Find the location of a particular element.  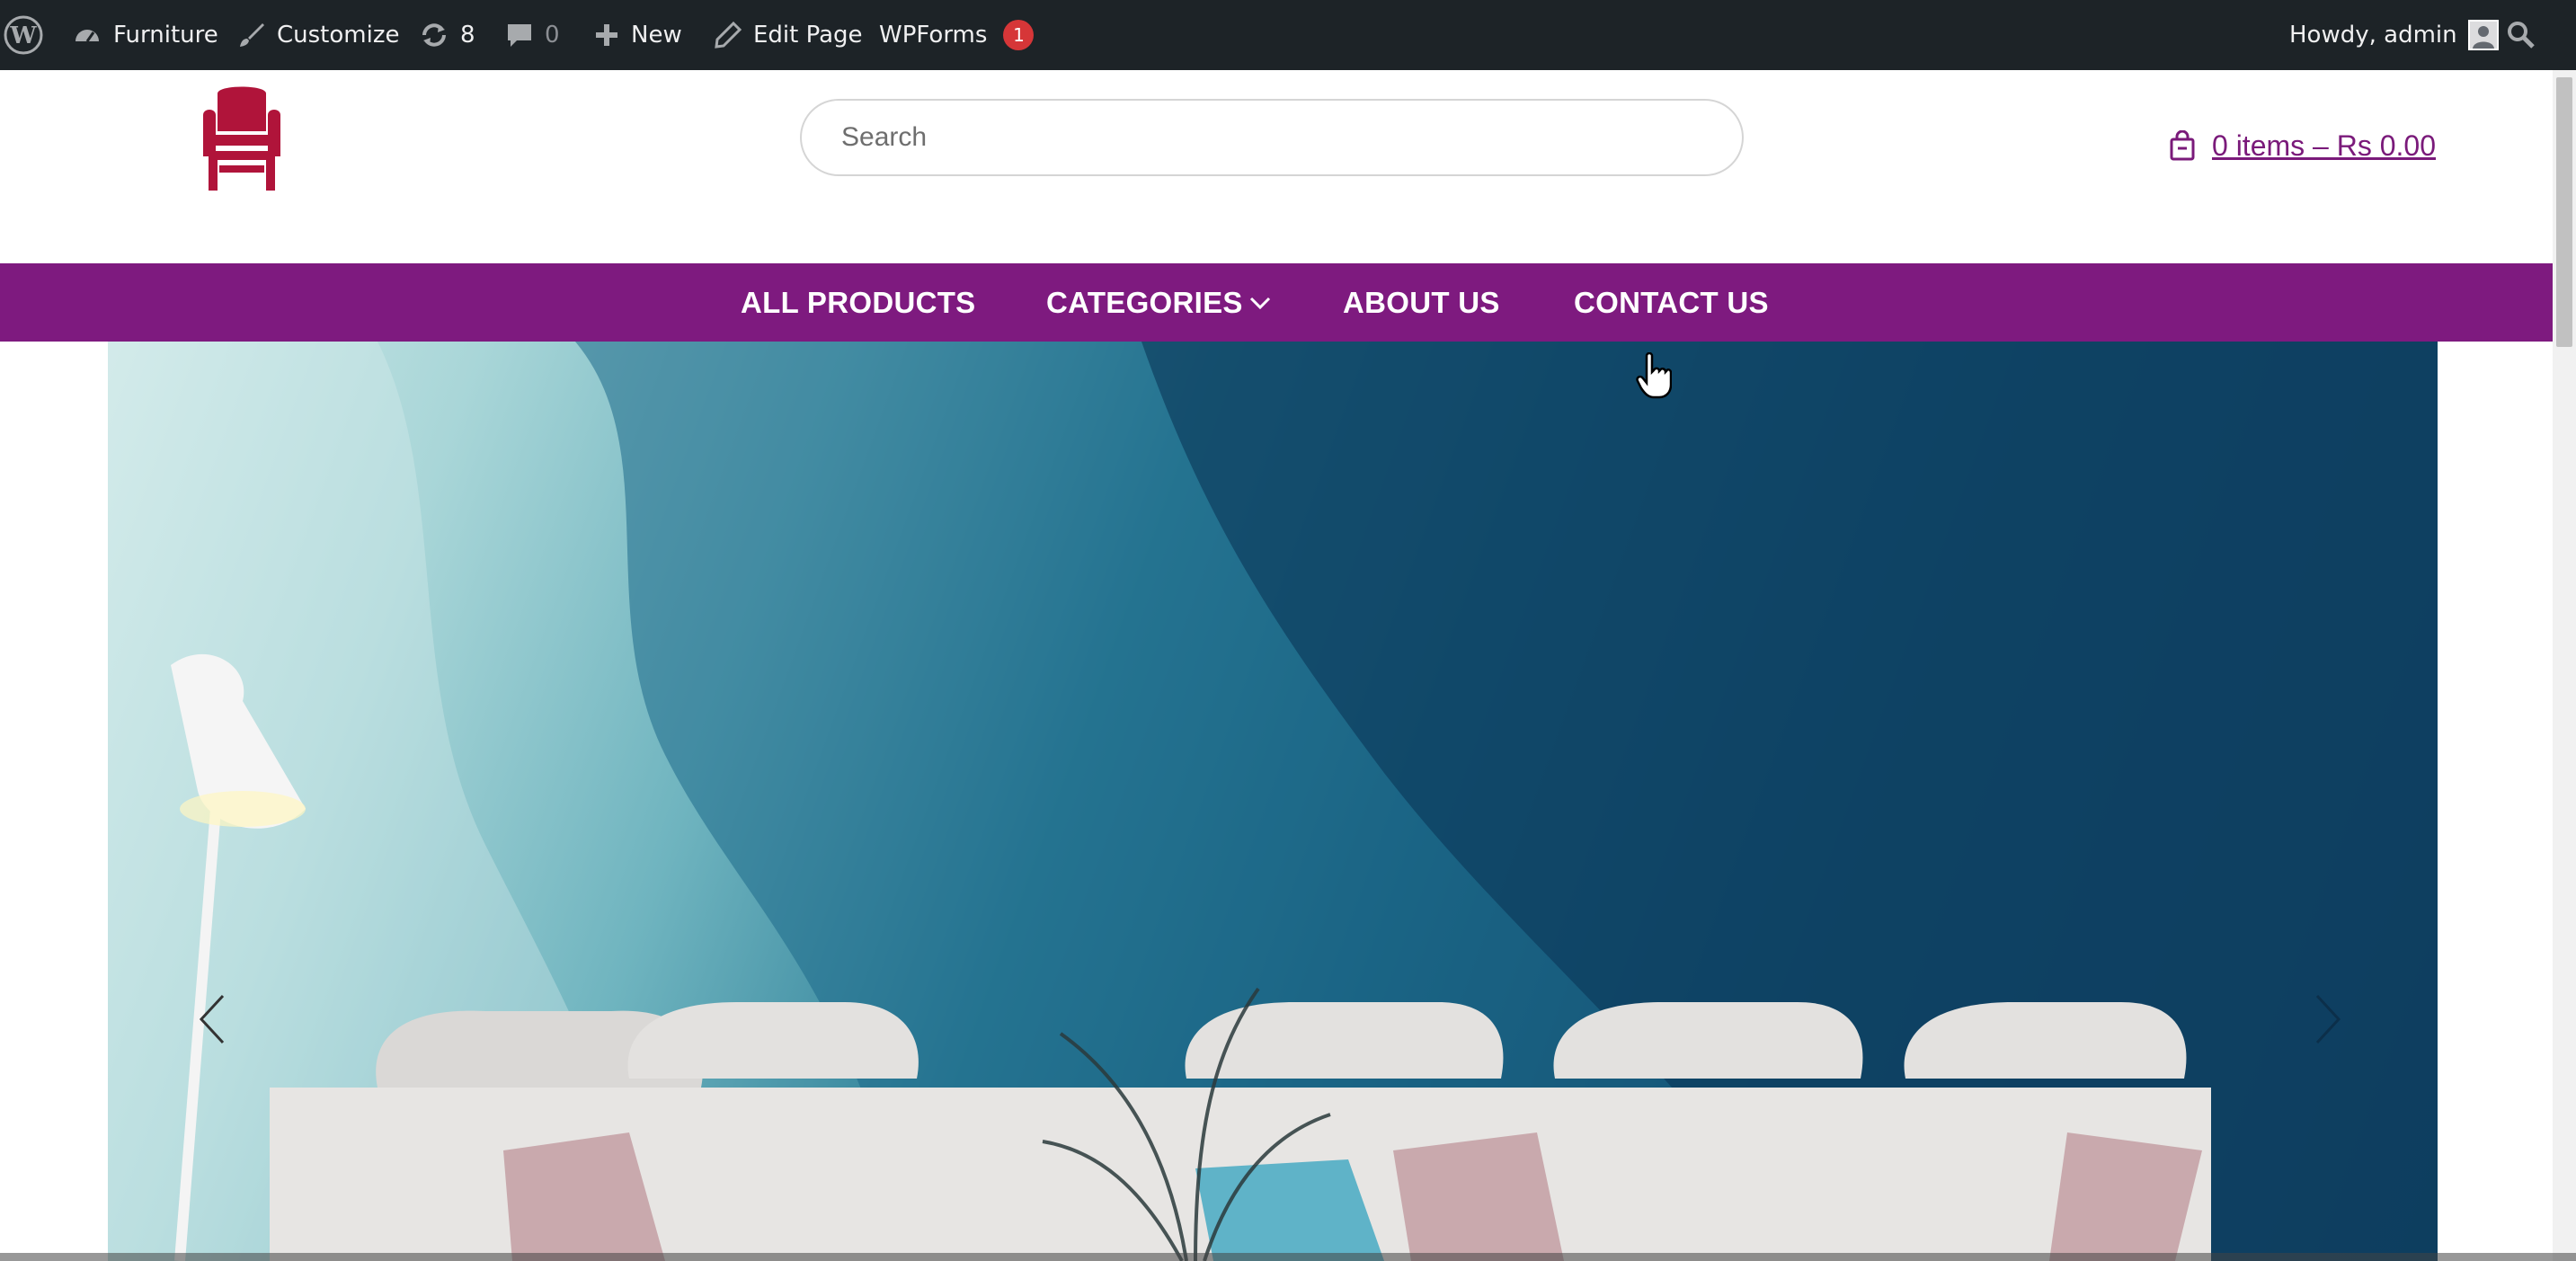

bottom-edge is located at coordinates (1288, 1257).